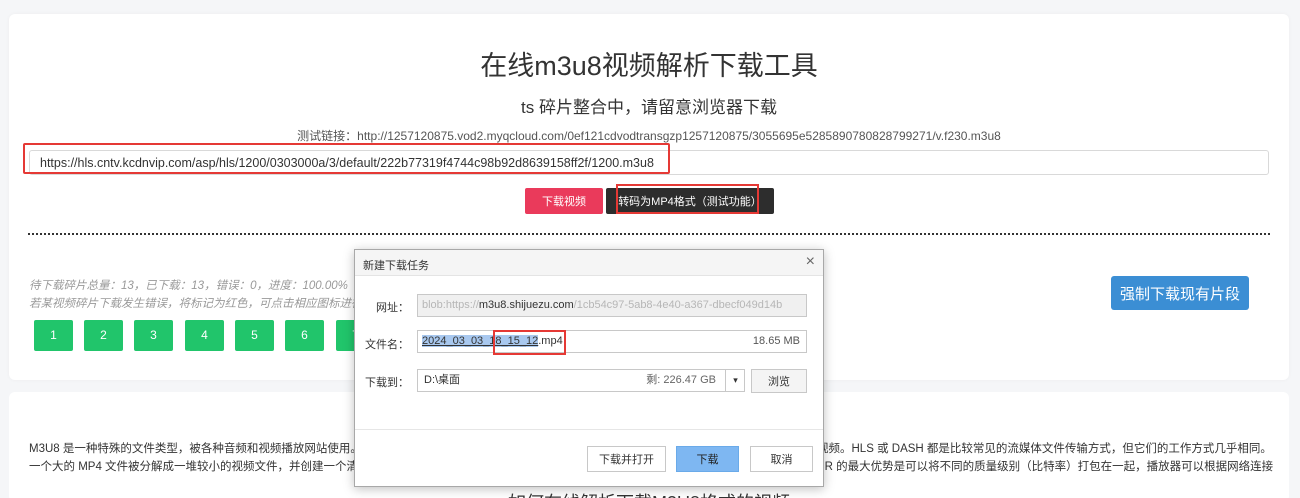 This screenshot has height=498, width=1300. Describe the element at coordinates (707, 459) in the screenshot. I see `download-button: 下载` at that location.